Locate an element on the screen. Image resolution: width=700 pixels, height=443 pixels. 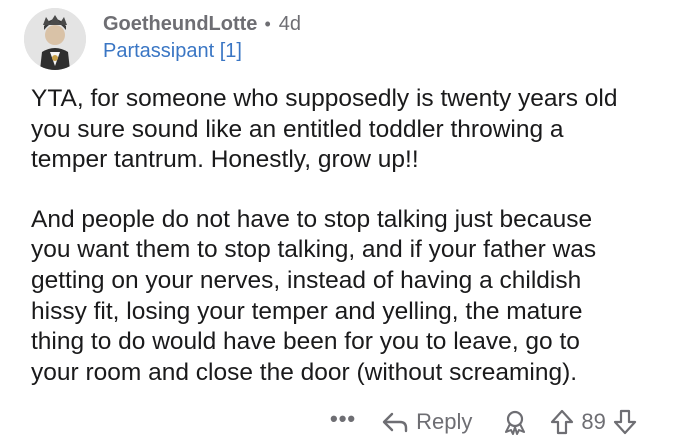
comment-actions: ••• Reply 89 is located at coordinates (483, 422).